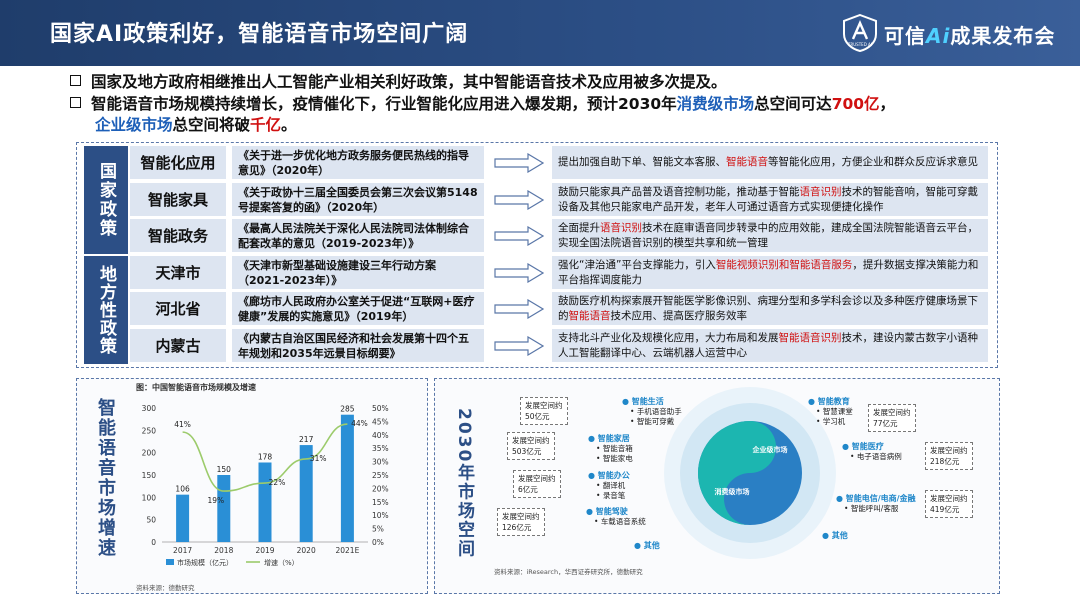  I want to click on amount-box-a2: 发展空间约 77亿元, so click(892, 418).